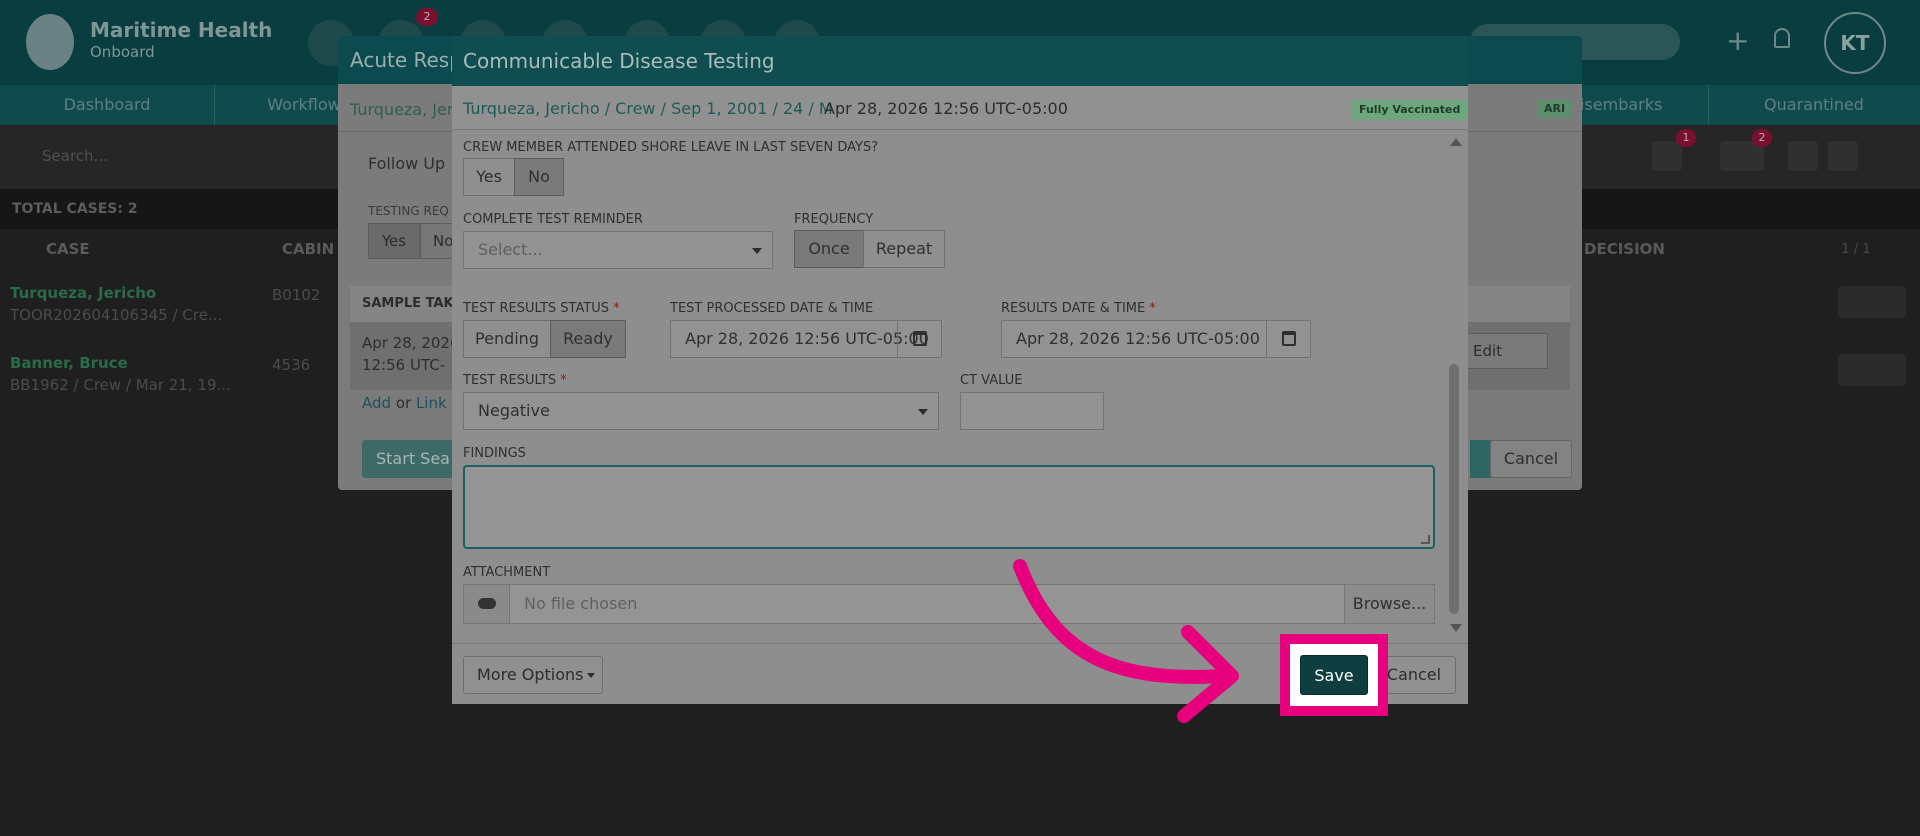 Image resolution: width=1920 pixels, height=836 pixels. I want to click on add-or-link: Add or Link, so click(404, 403).